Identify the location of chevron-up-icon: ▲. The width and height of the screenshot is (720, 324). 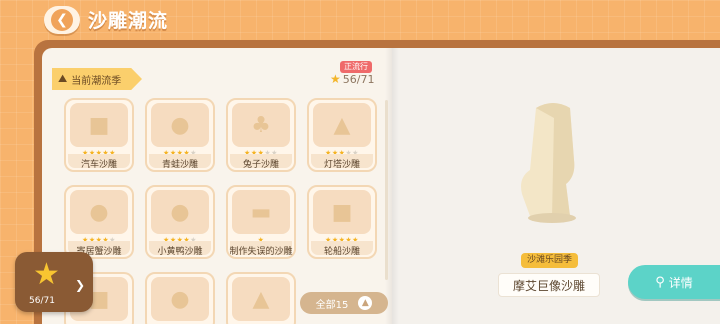
(365, 303).